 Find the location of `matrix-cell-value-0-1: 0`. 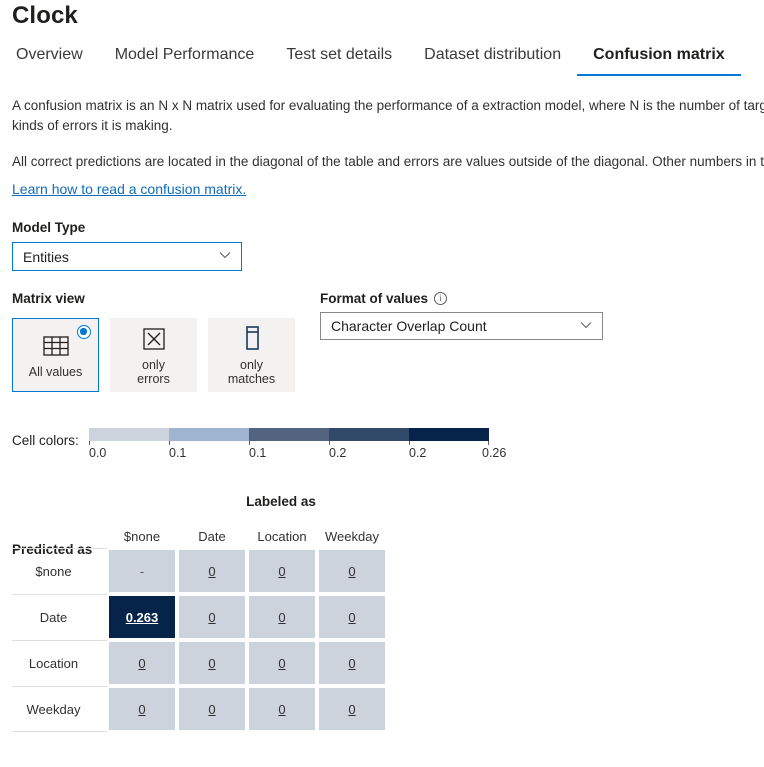

matrix-cell-value-0-1: 0 is located at coordinates (211, 571).